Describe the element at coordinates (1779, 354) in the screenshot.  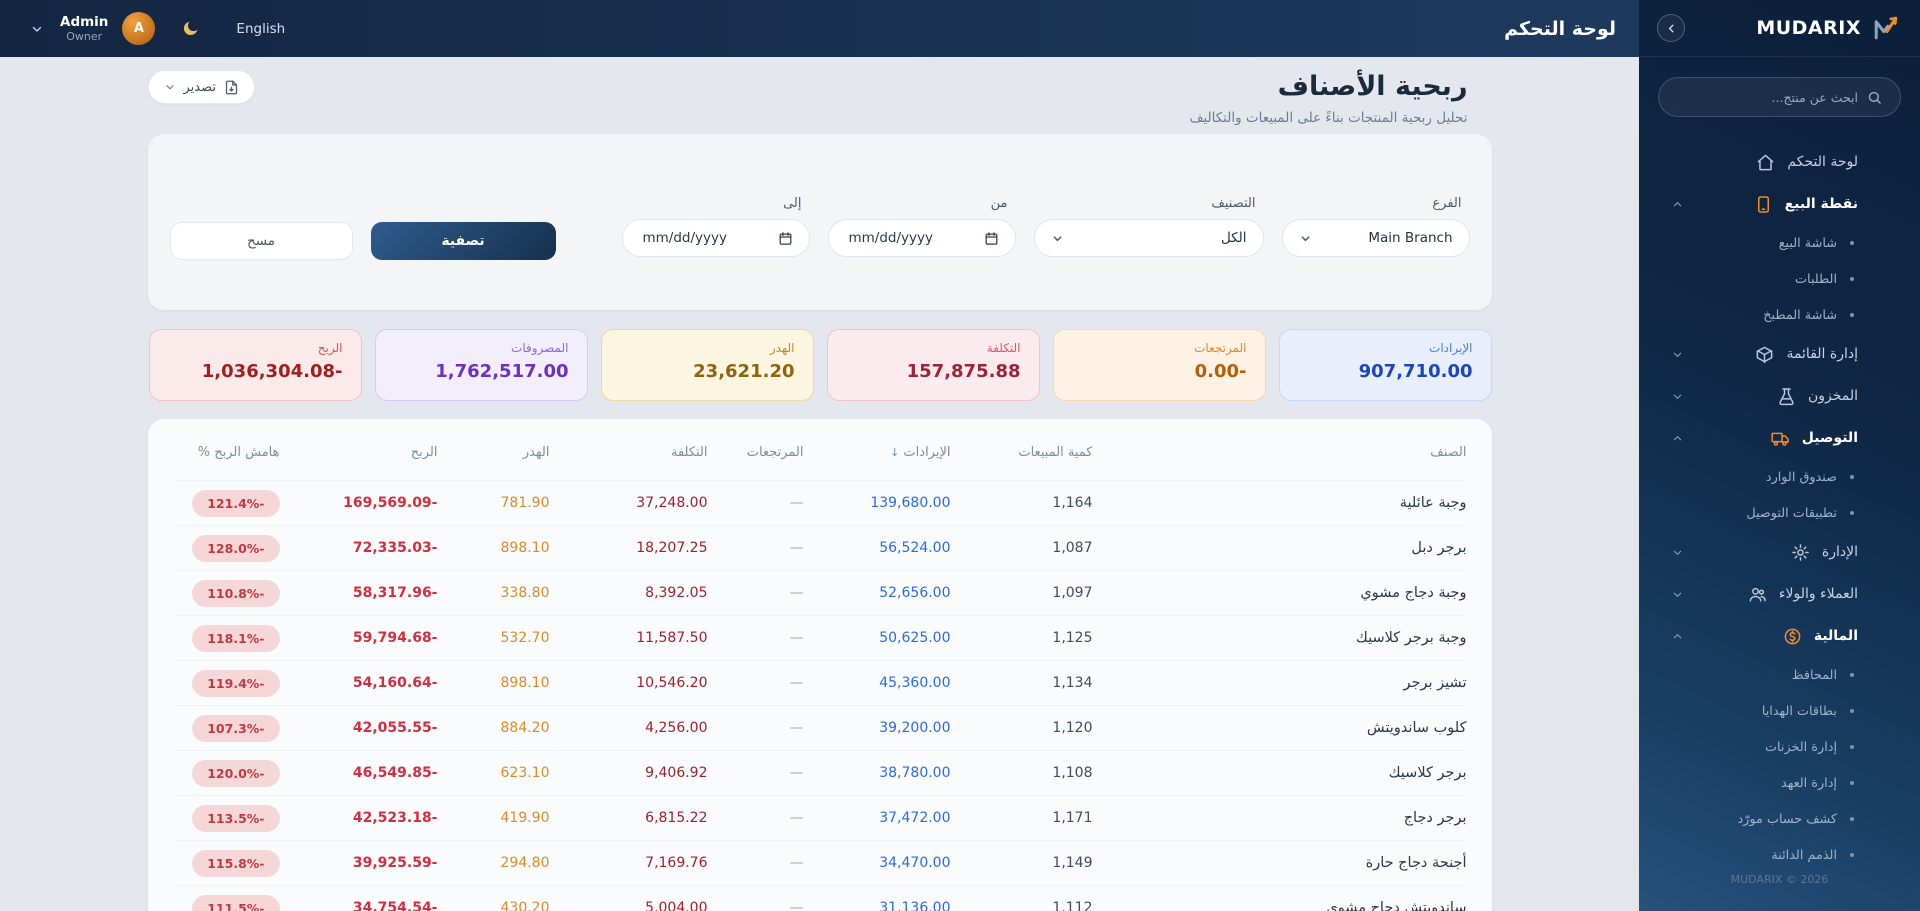
I see `sidebar-item-menu-management: إدارة القائمة` at that location.